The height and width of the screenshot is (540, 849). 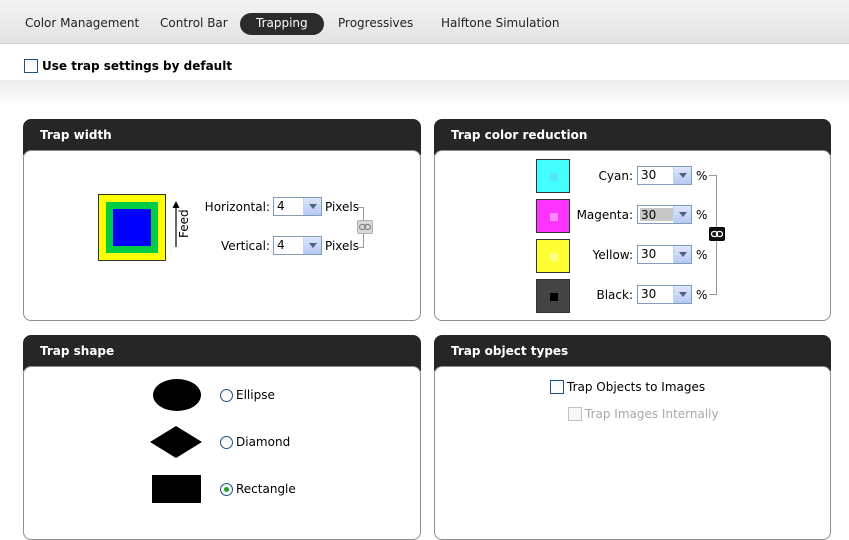 I want to click on rectangle-label: Rectangle, so click(x=266, y=489).